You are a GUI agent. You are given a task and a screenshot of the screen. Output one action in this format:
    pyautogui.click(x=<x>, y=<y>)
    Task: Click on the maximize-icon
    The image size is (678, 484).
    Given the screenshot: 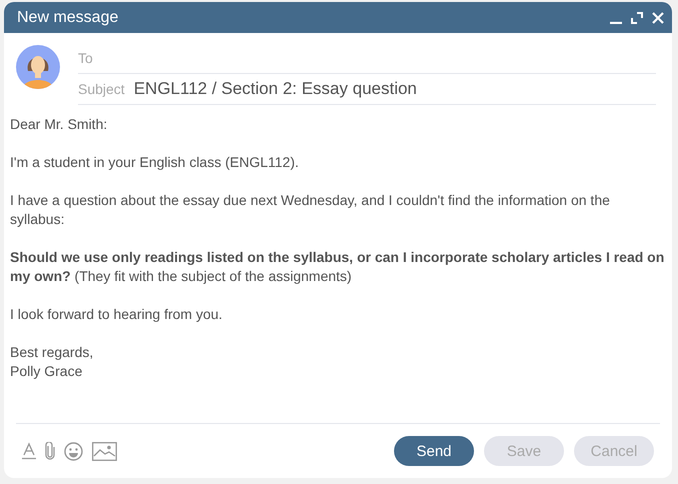 What is the action you would take?
    pyautogui.click(x=637, y=18)
    